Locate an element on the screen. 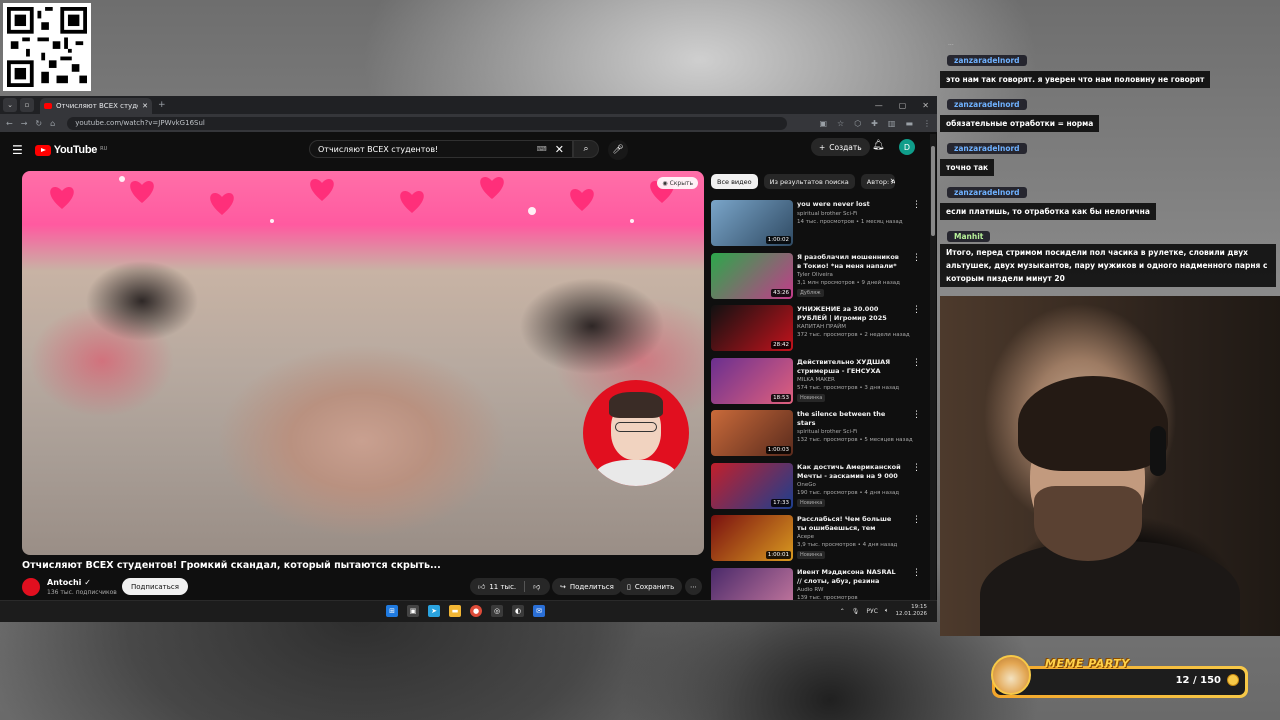 Image resolution: width=1280 pixels, height=720 pixels. menu-kebab-icon: ⋮ is located at coordinates (927, 123).